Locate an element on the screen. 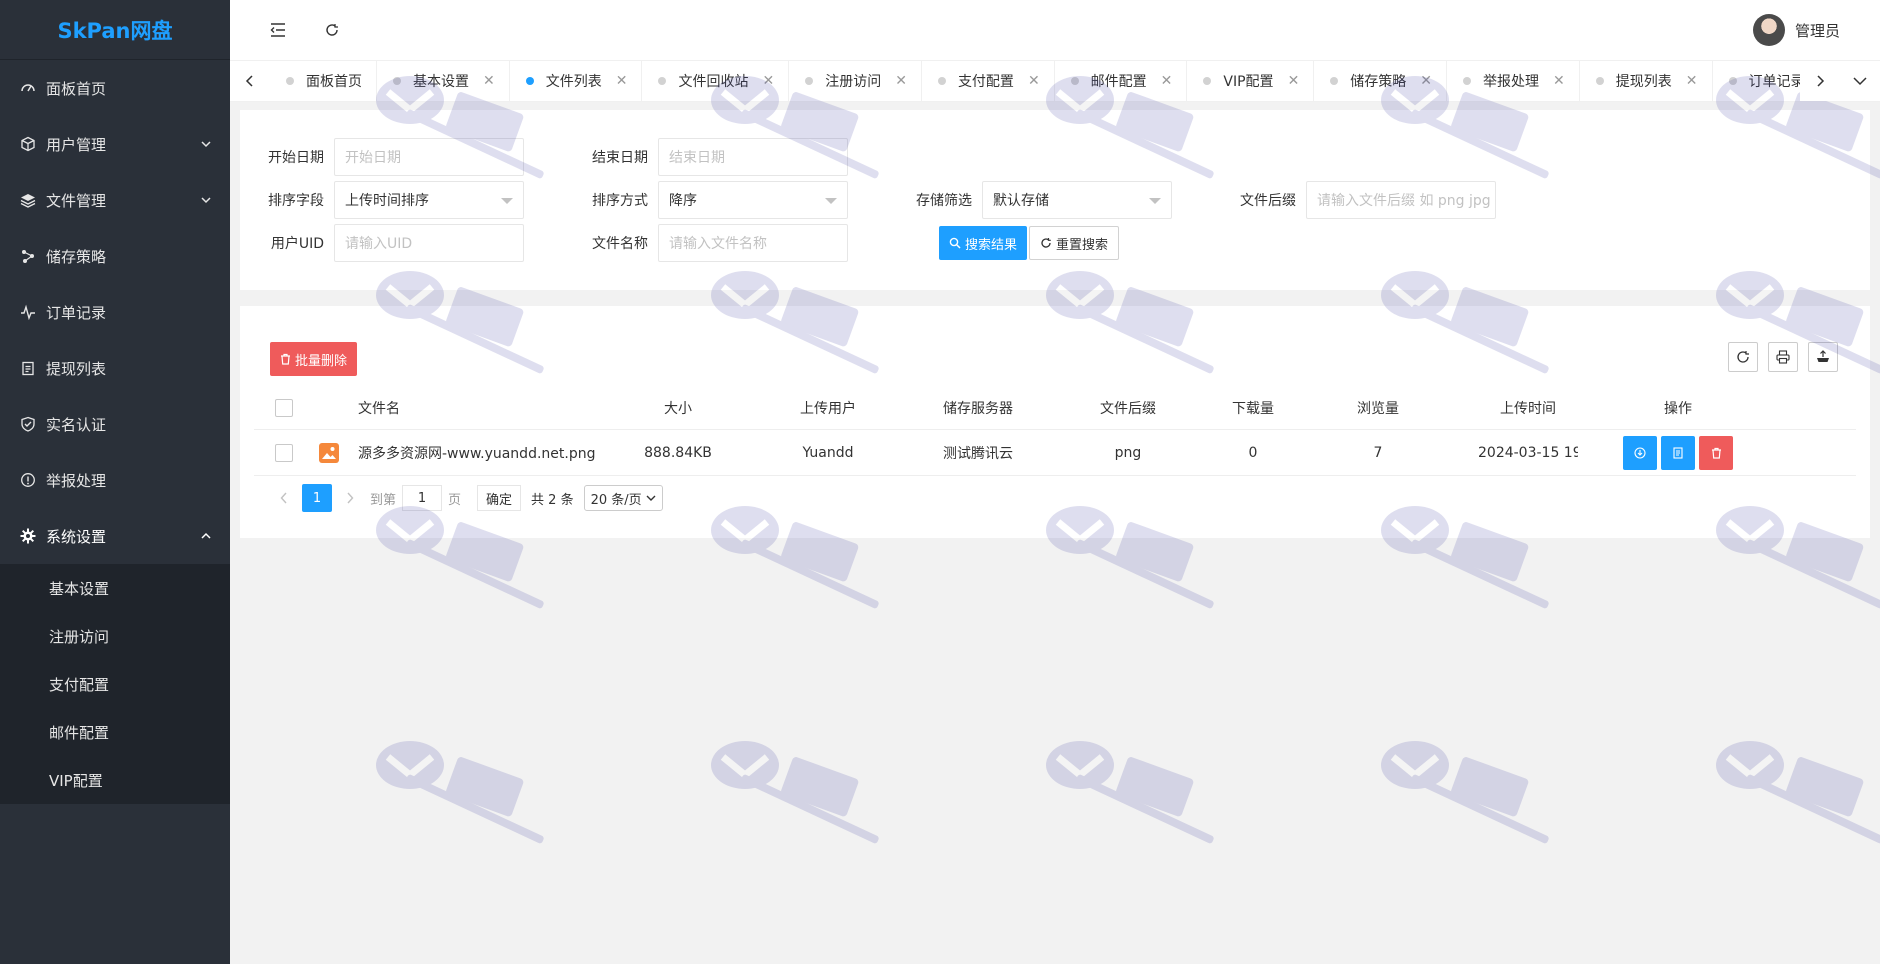 The image size is (1880, 964). tab-storage: 储存策略 ✕ is located at coordinates (1381, 81).